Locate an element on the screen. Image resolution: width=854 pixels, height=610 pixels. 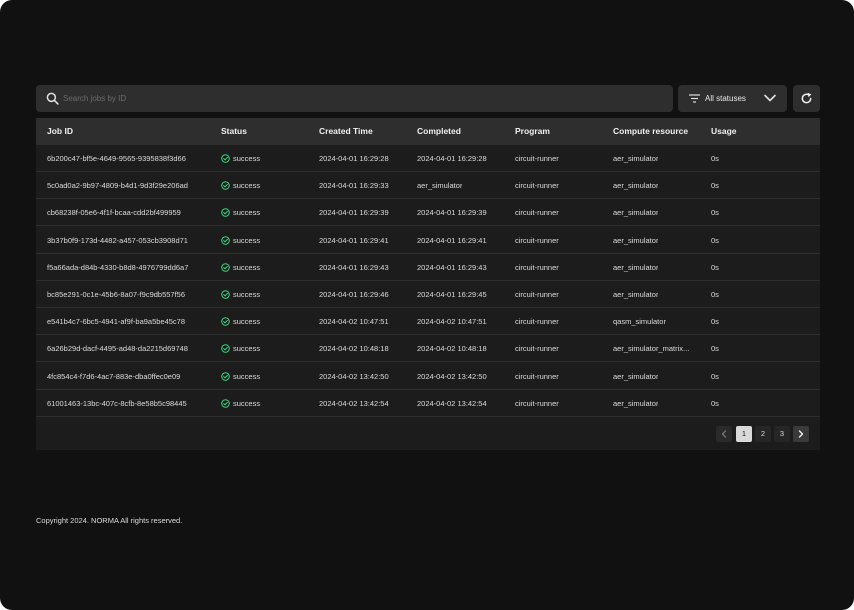
cell-created-time: 2024-04-01 16:29:28 is located at coordinates (354, 158).